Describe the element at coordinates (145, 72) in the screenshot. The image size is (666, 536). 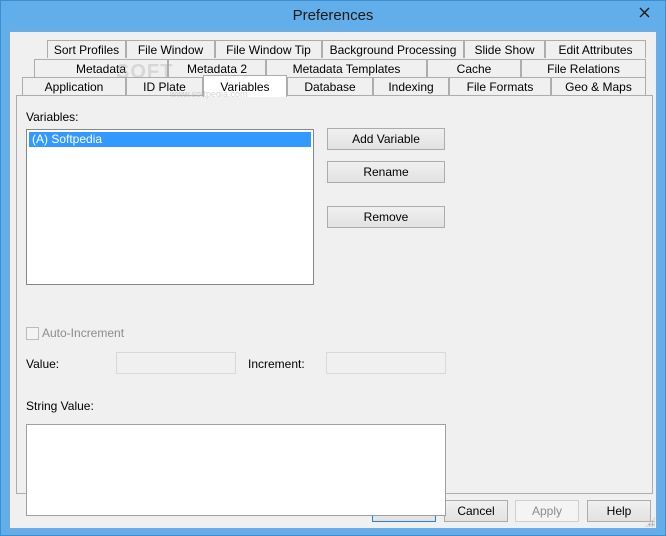
I see `softpedia-watermark-logo: SOFT` at that location.